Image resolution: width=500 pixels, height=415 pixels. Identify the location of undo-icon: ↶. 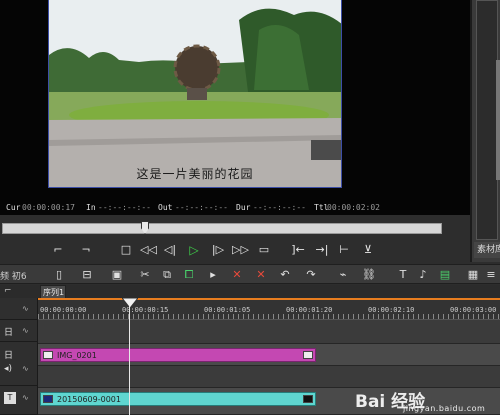
(285, 275).